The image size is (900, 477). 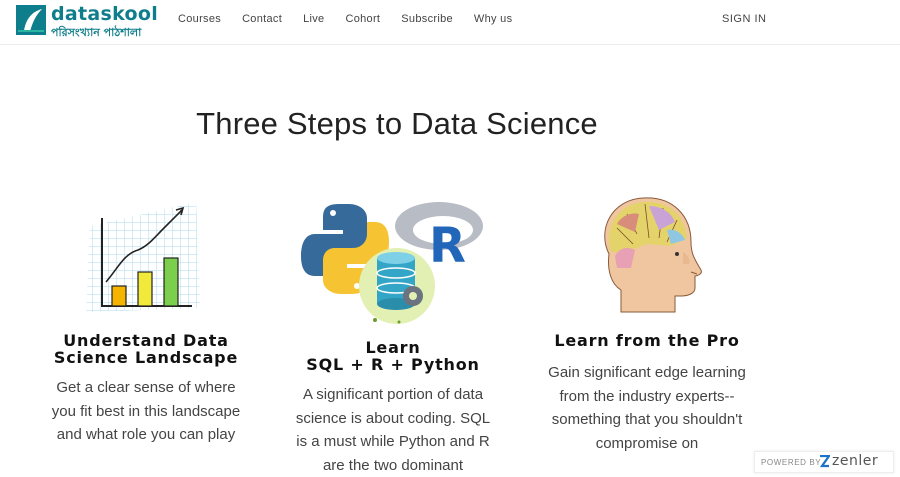 What do you see at coordinates (427, 19) in the screenshot?
I see `nav-subscribe: Subscribe` at bounding box center [427, 19].